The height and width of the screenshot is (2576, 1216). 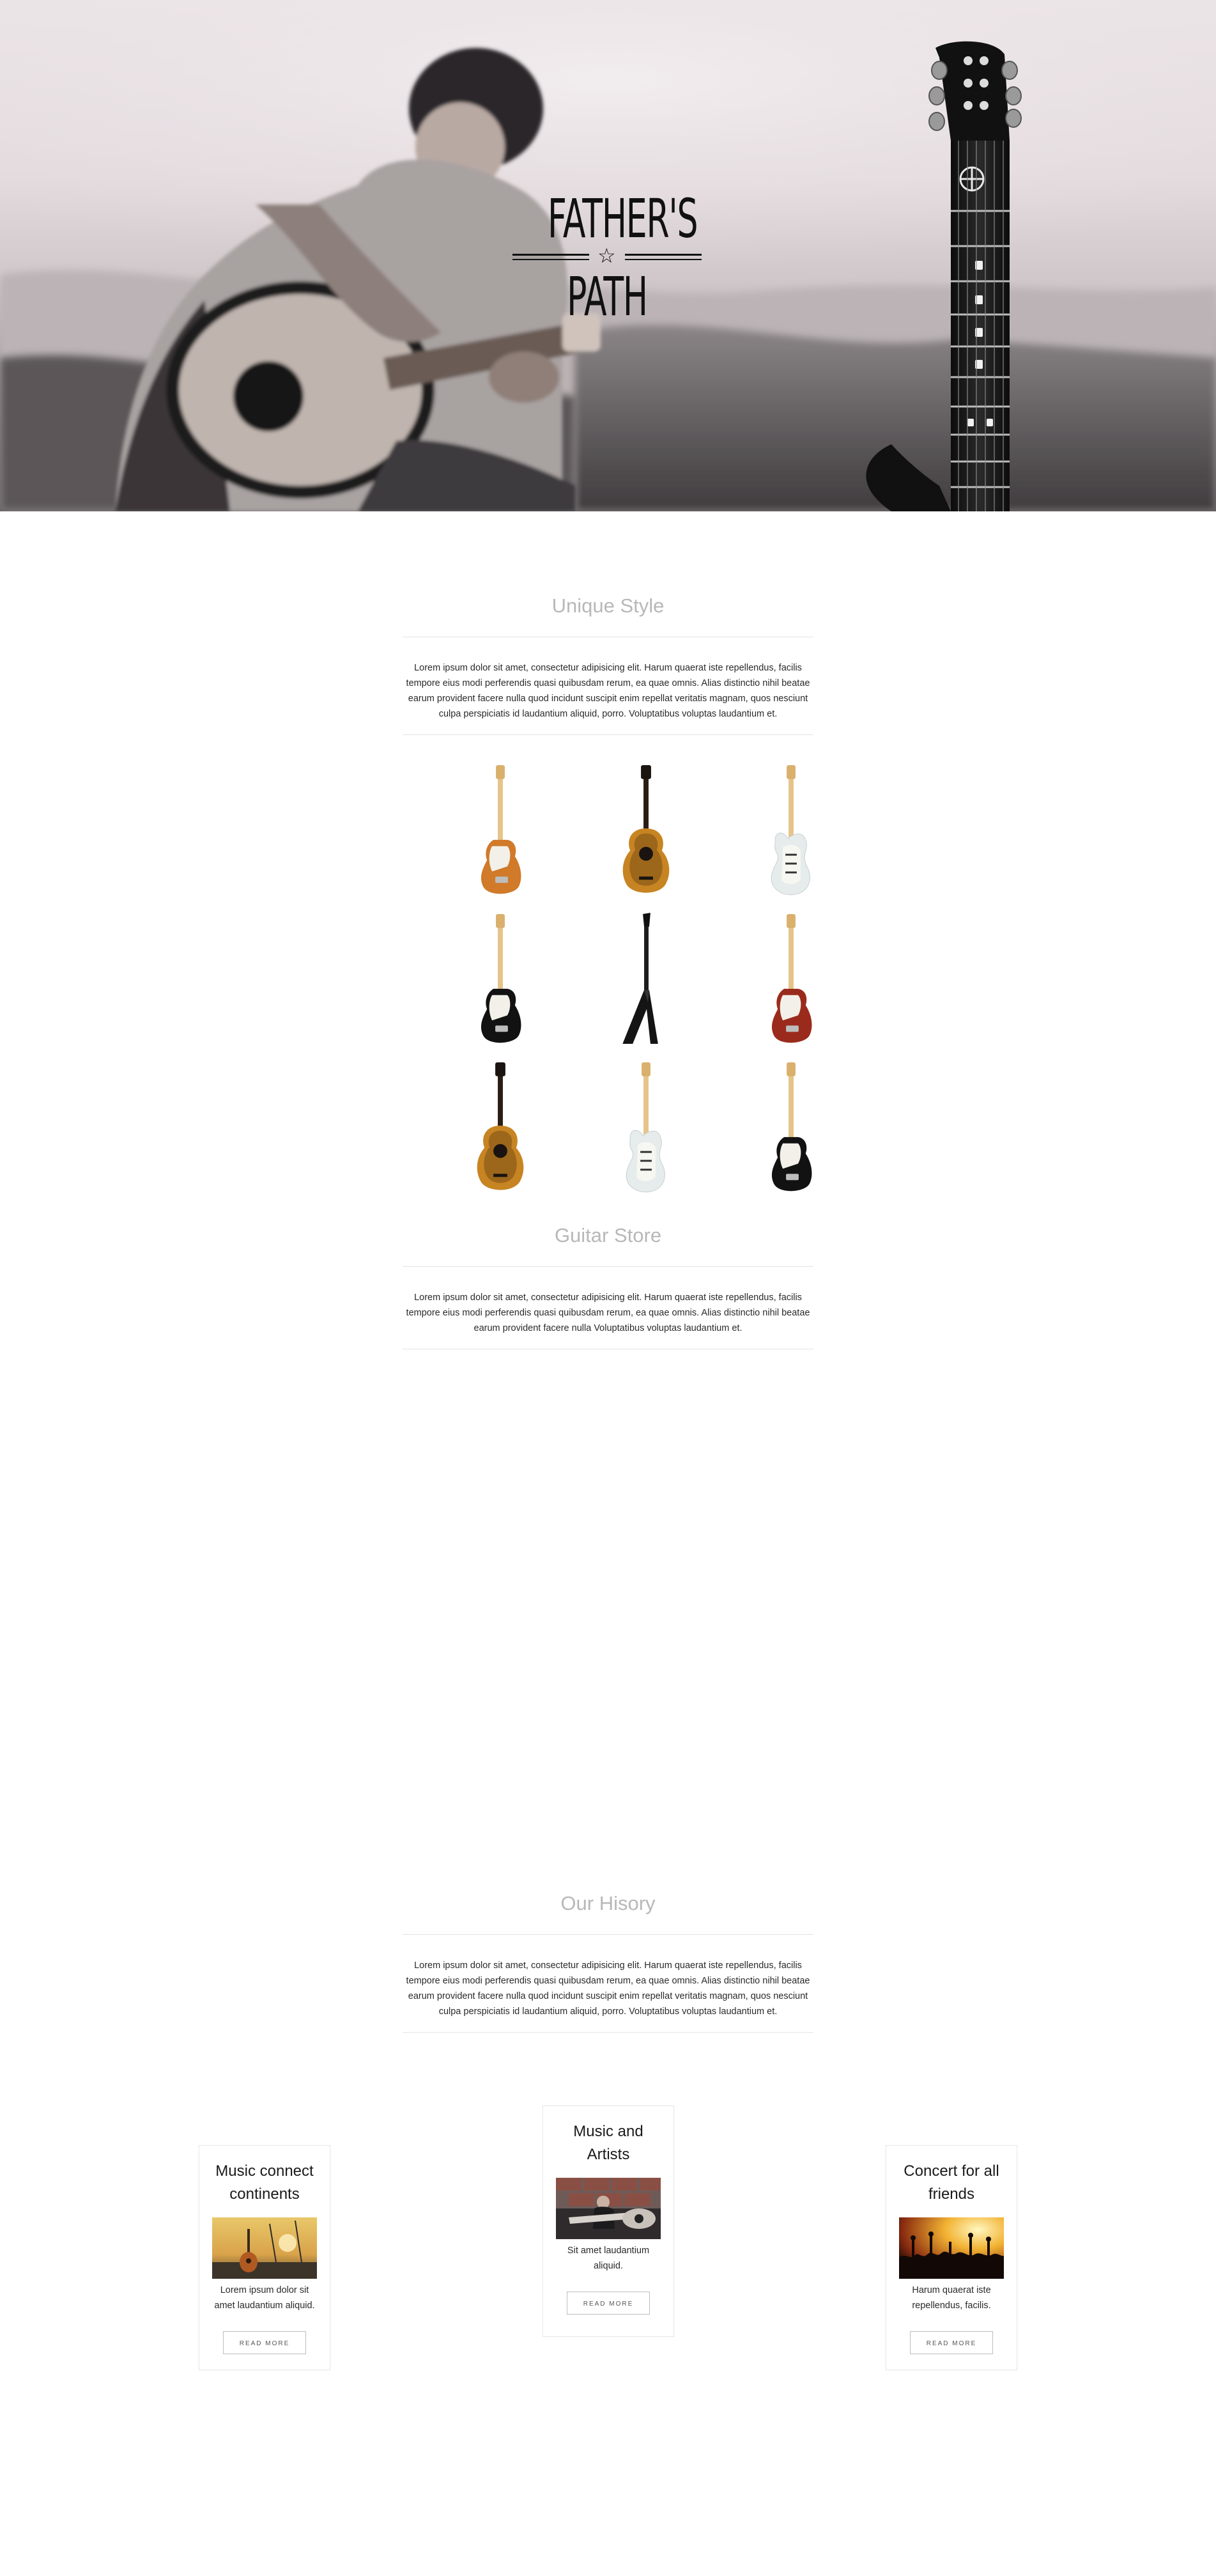 I want to click on card-text: Sit amet laudantium aliquid., so click(x=608, y=2258).